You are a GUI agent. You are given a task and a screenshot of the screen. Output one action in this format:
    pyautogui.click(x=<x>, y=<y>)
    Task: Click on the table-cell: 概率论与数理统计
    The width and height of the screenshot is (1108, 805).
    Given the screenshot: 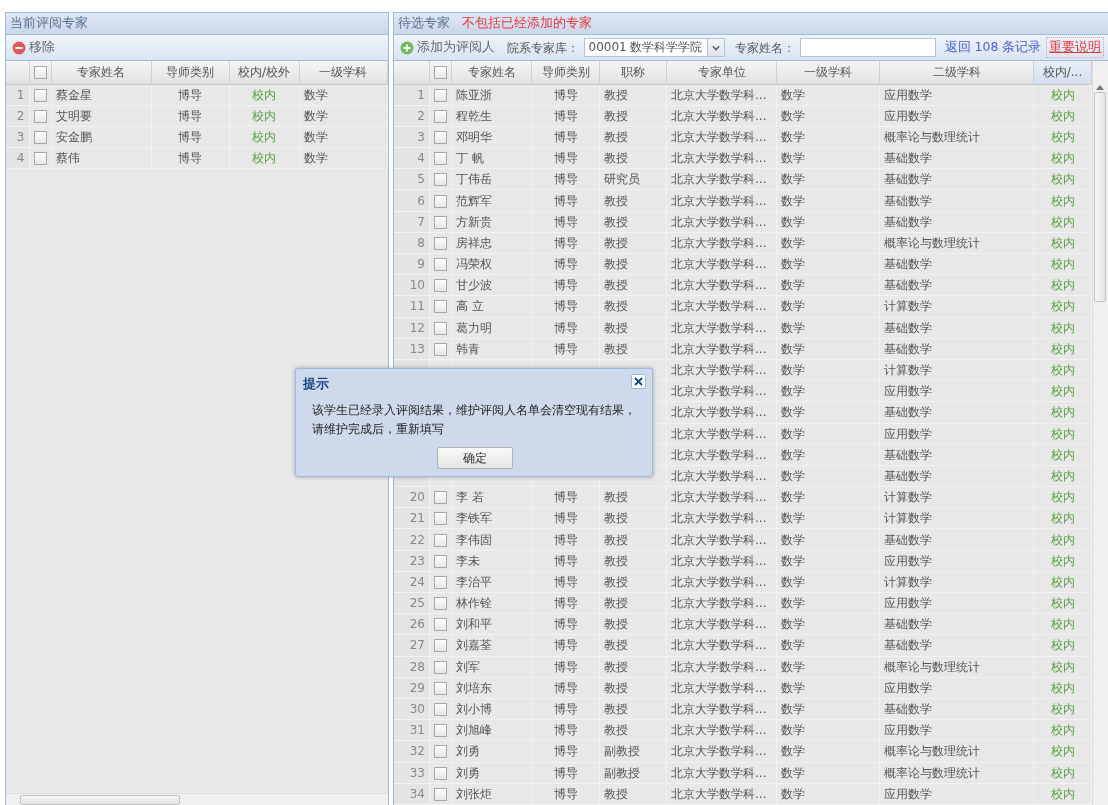 What is the action you would take?
    pyautogui.click(x=956, y=137)
    